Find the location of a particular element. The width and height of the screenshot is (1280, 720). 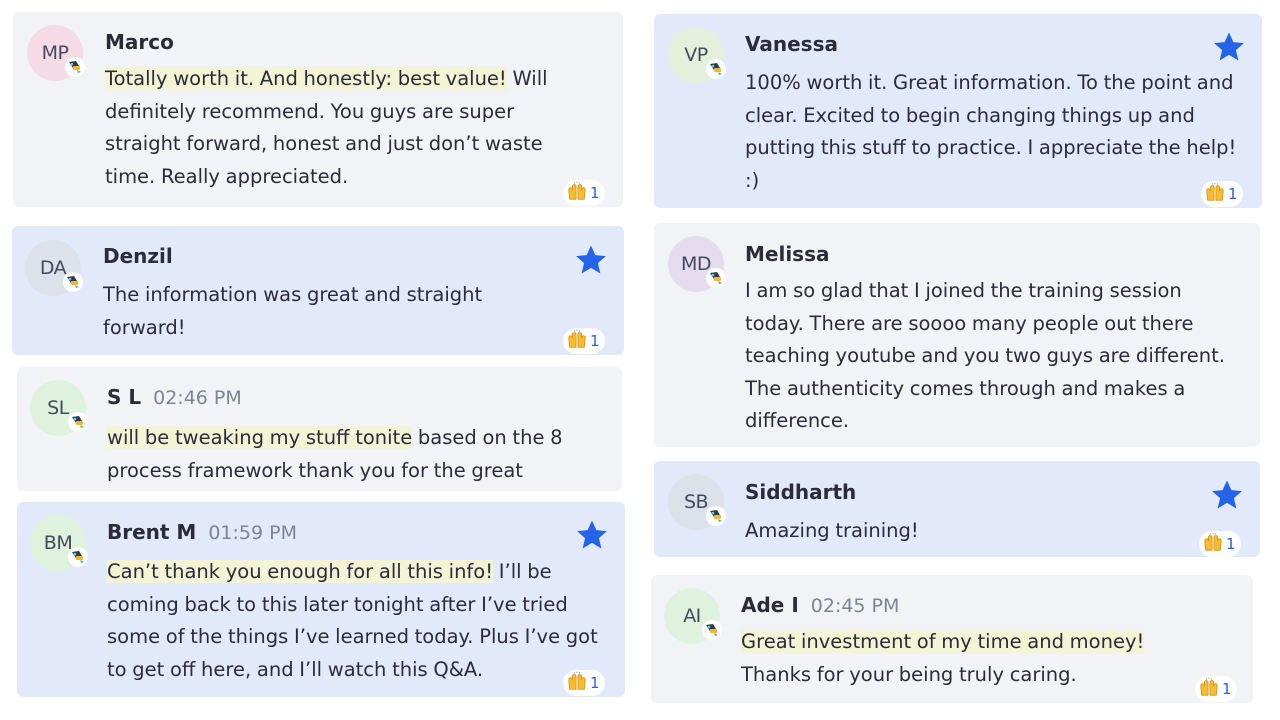

avatar-initials: DA is located at coordinates (53, 268).